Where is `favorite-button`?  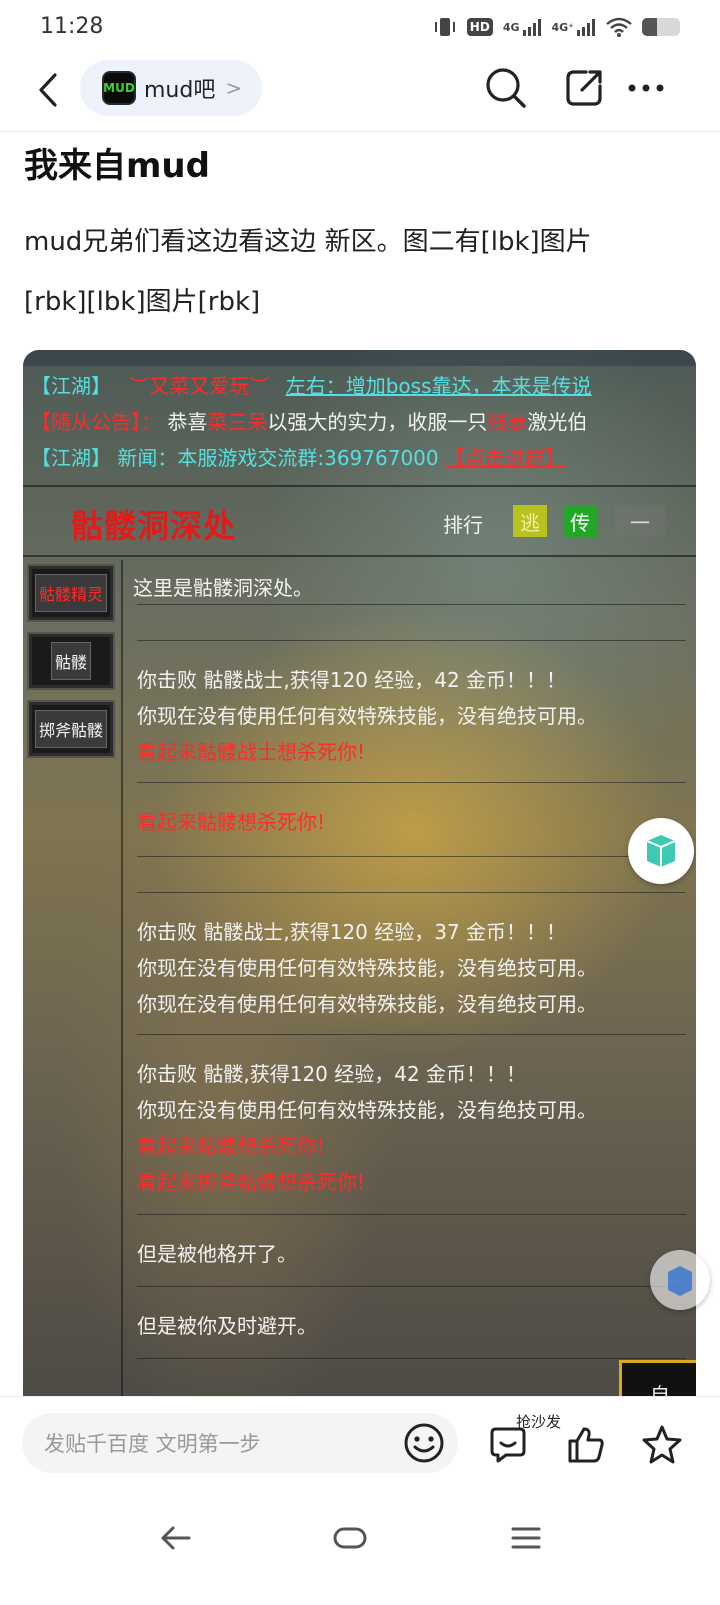 favorite-button is located at coordinates (662, 1445).